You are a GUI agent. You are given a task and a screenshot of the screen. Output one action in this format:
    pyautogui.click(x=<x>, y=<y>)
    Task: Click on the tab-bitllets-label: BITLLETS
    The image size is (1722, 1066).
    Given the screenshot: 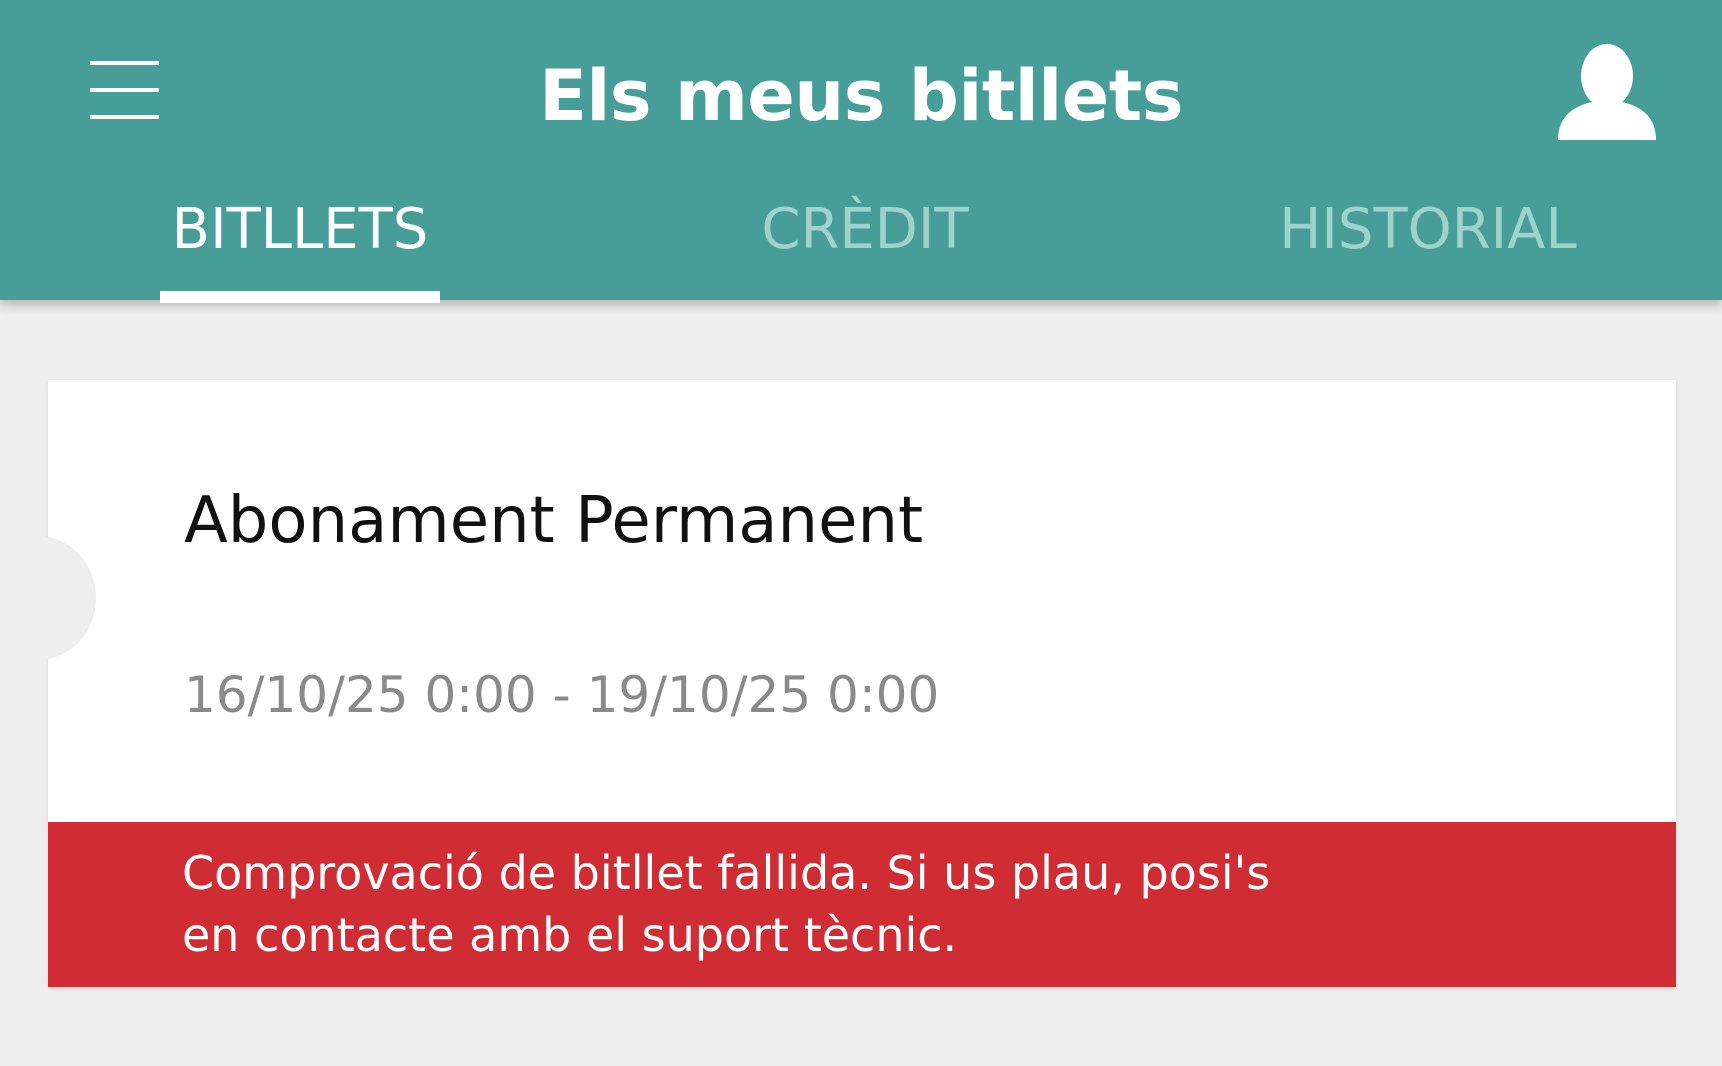 What is the action you would take?
    pyautogui.click(x=300, y=229)
    